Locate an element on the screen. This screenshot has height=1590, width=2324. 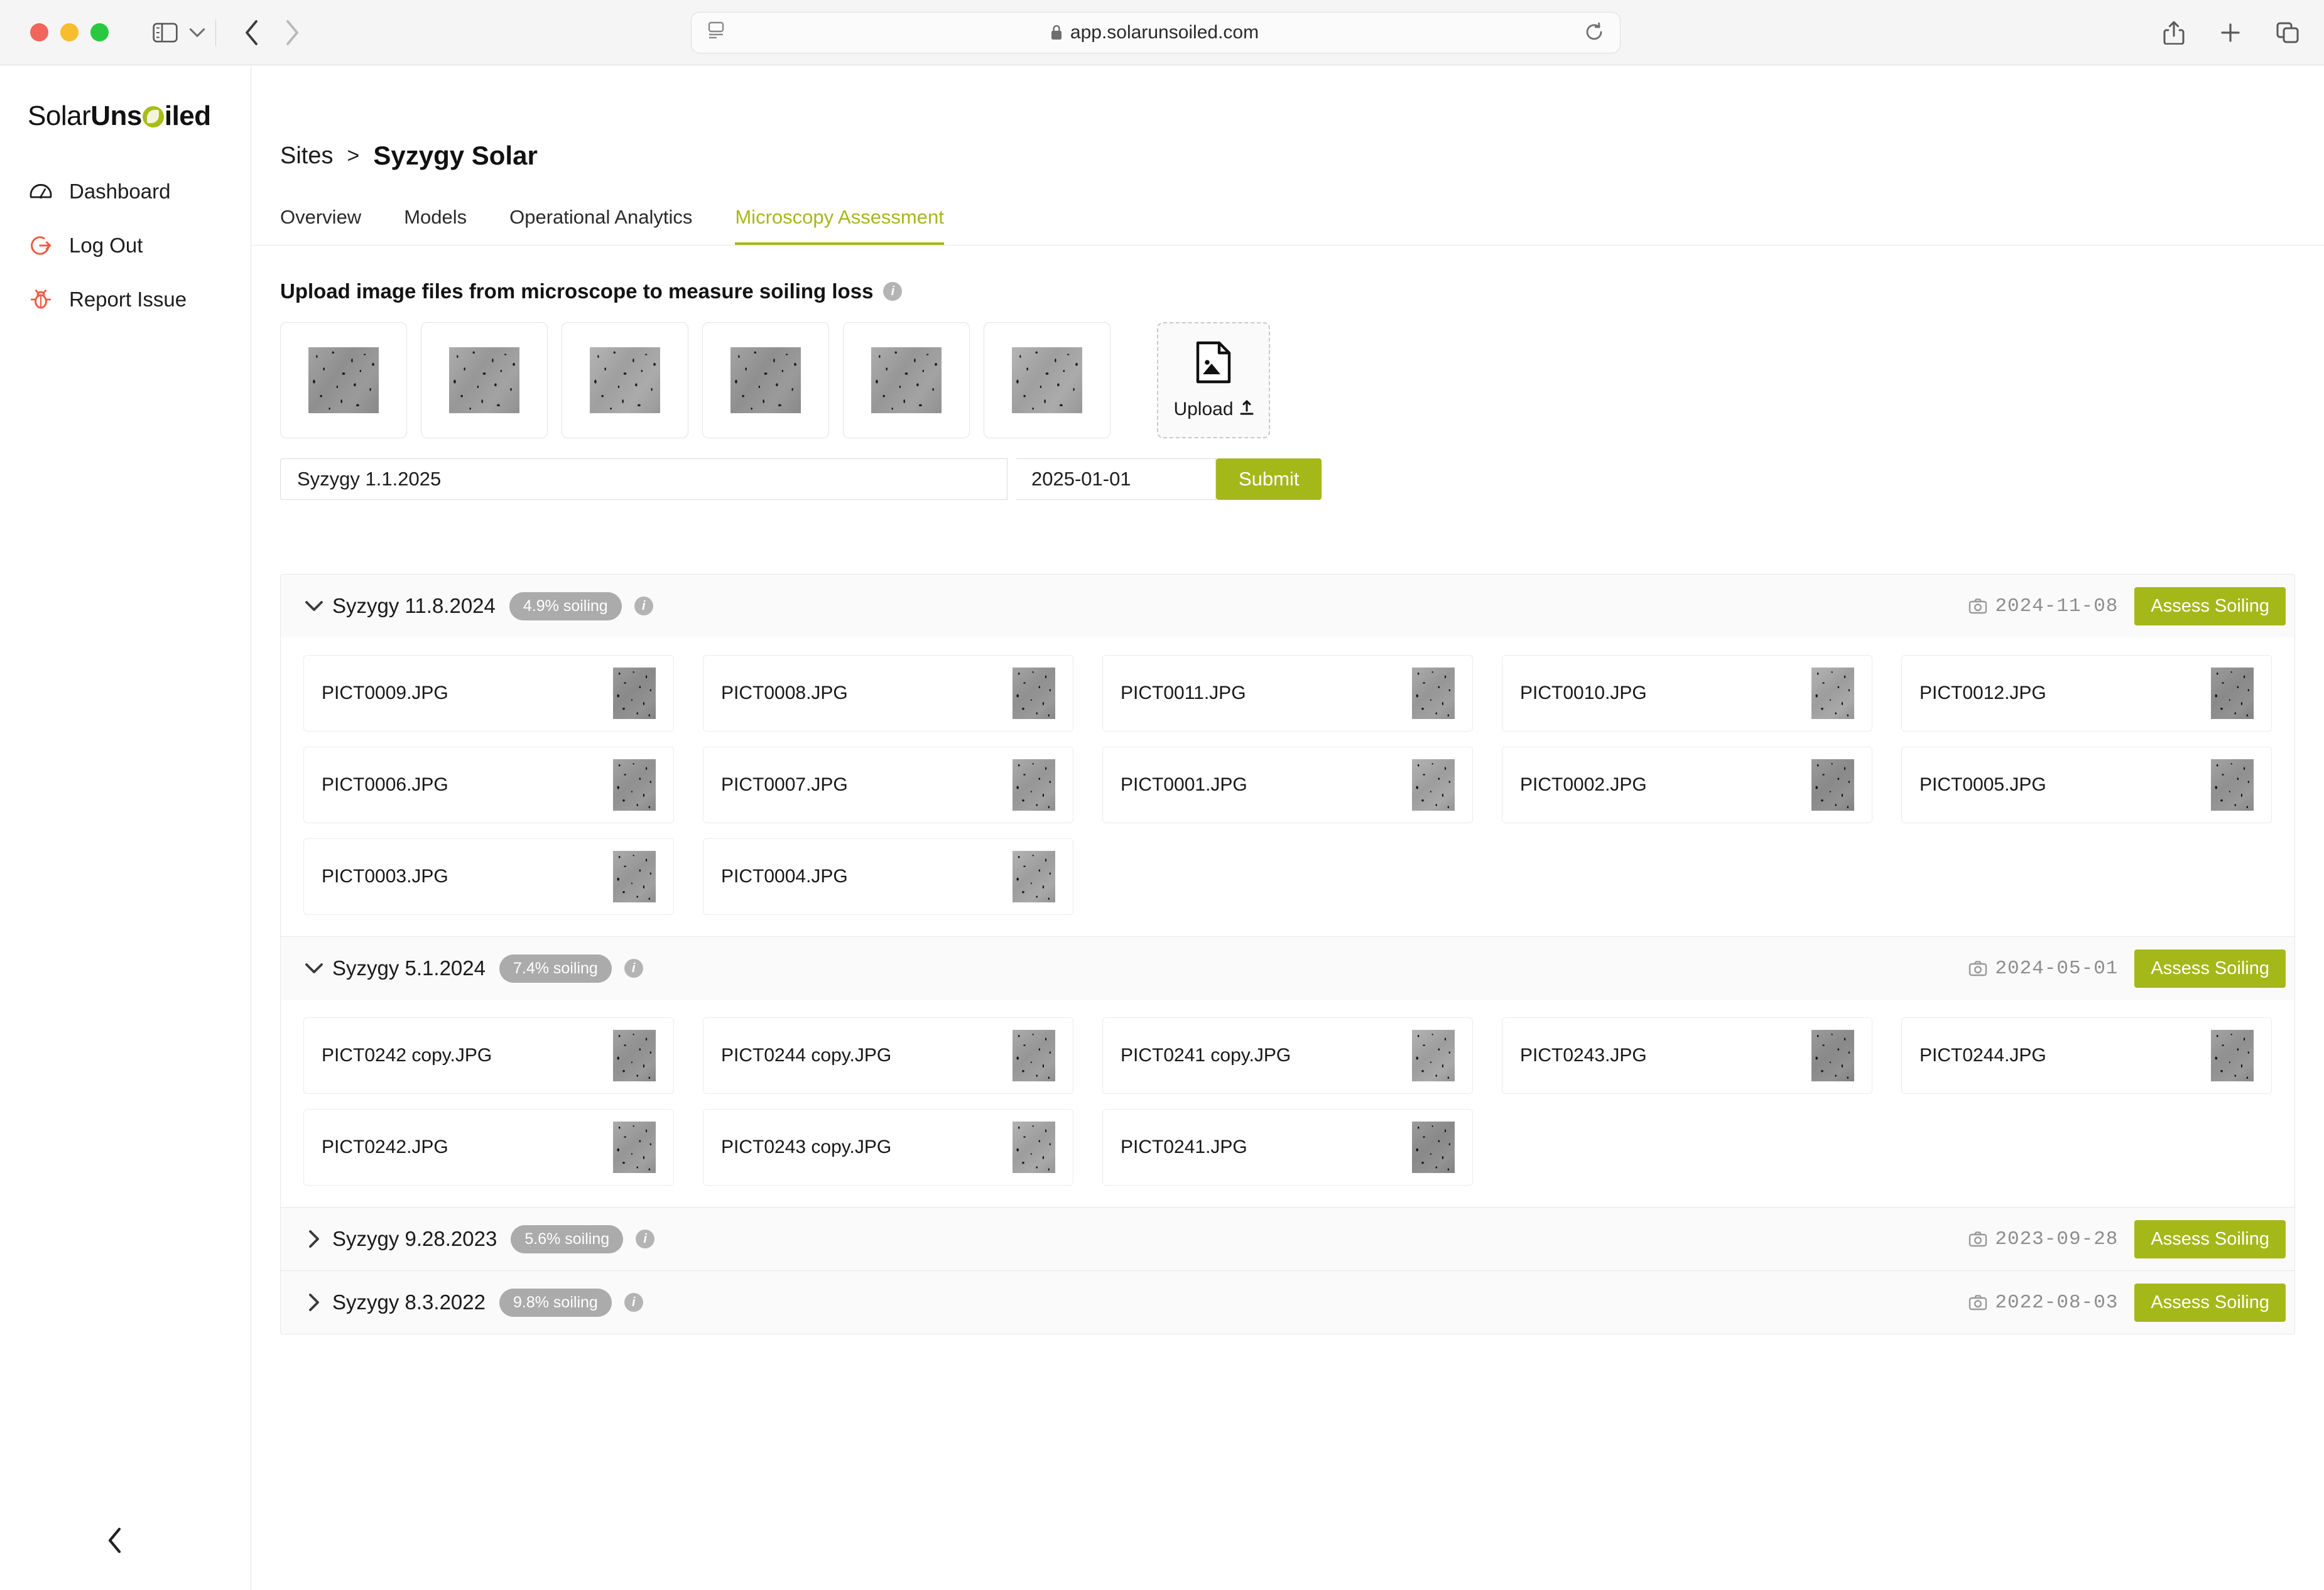
file-card: PICT0241 copy.JPG is located at coordinates (1288, 1055).